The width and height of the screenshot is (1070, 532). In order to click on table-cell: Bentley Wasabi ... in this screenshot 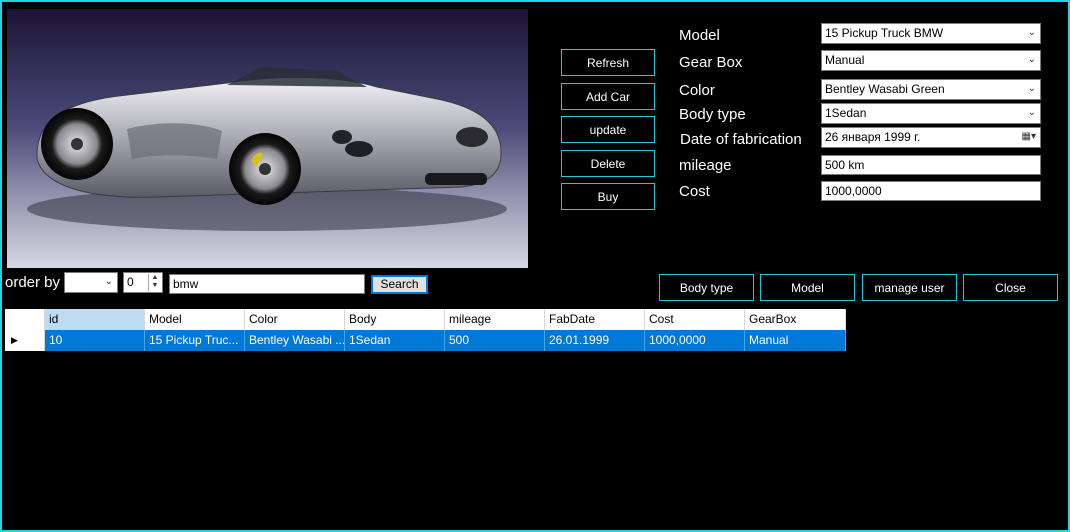, I will do `click(295, 340)`.